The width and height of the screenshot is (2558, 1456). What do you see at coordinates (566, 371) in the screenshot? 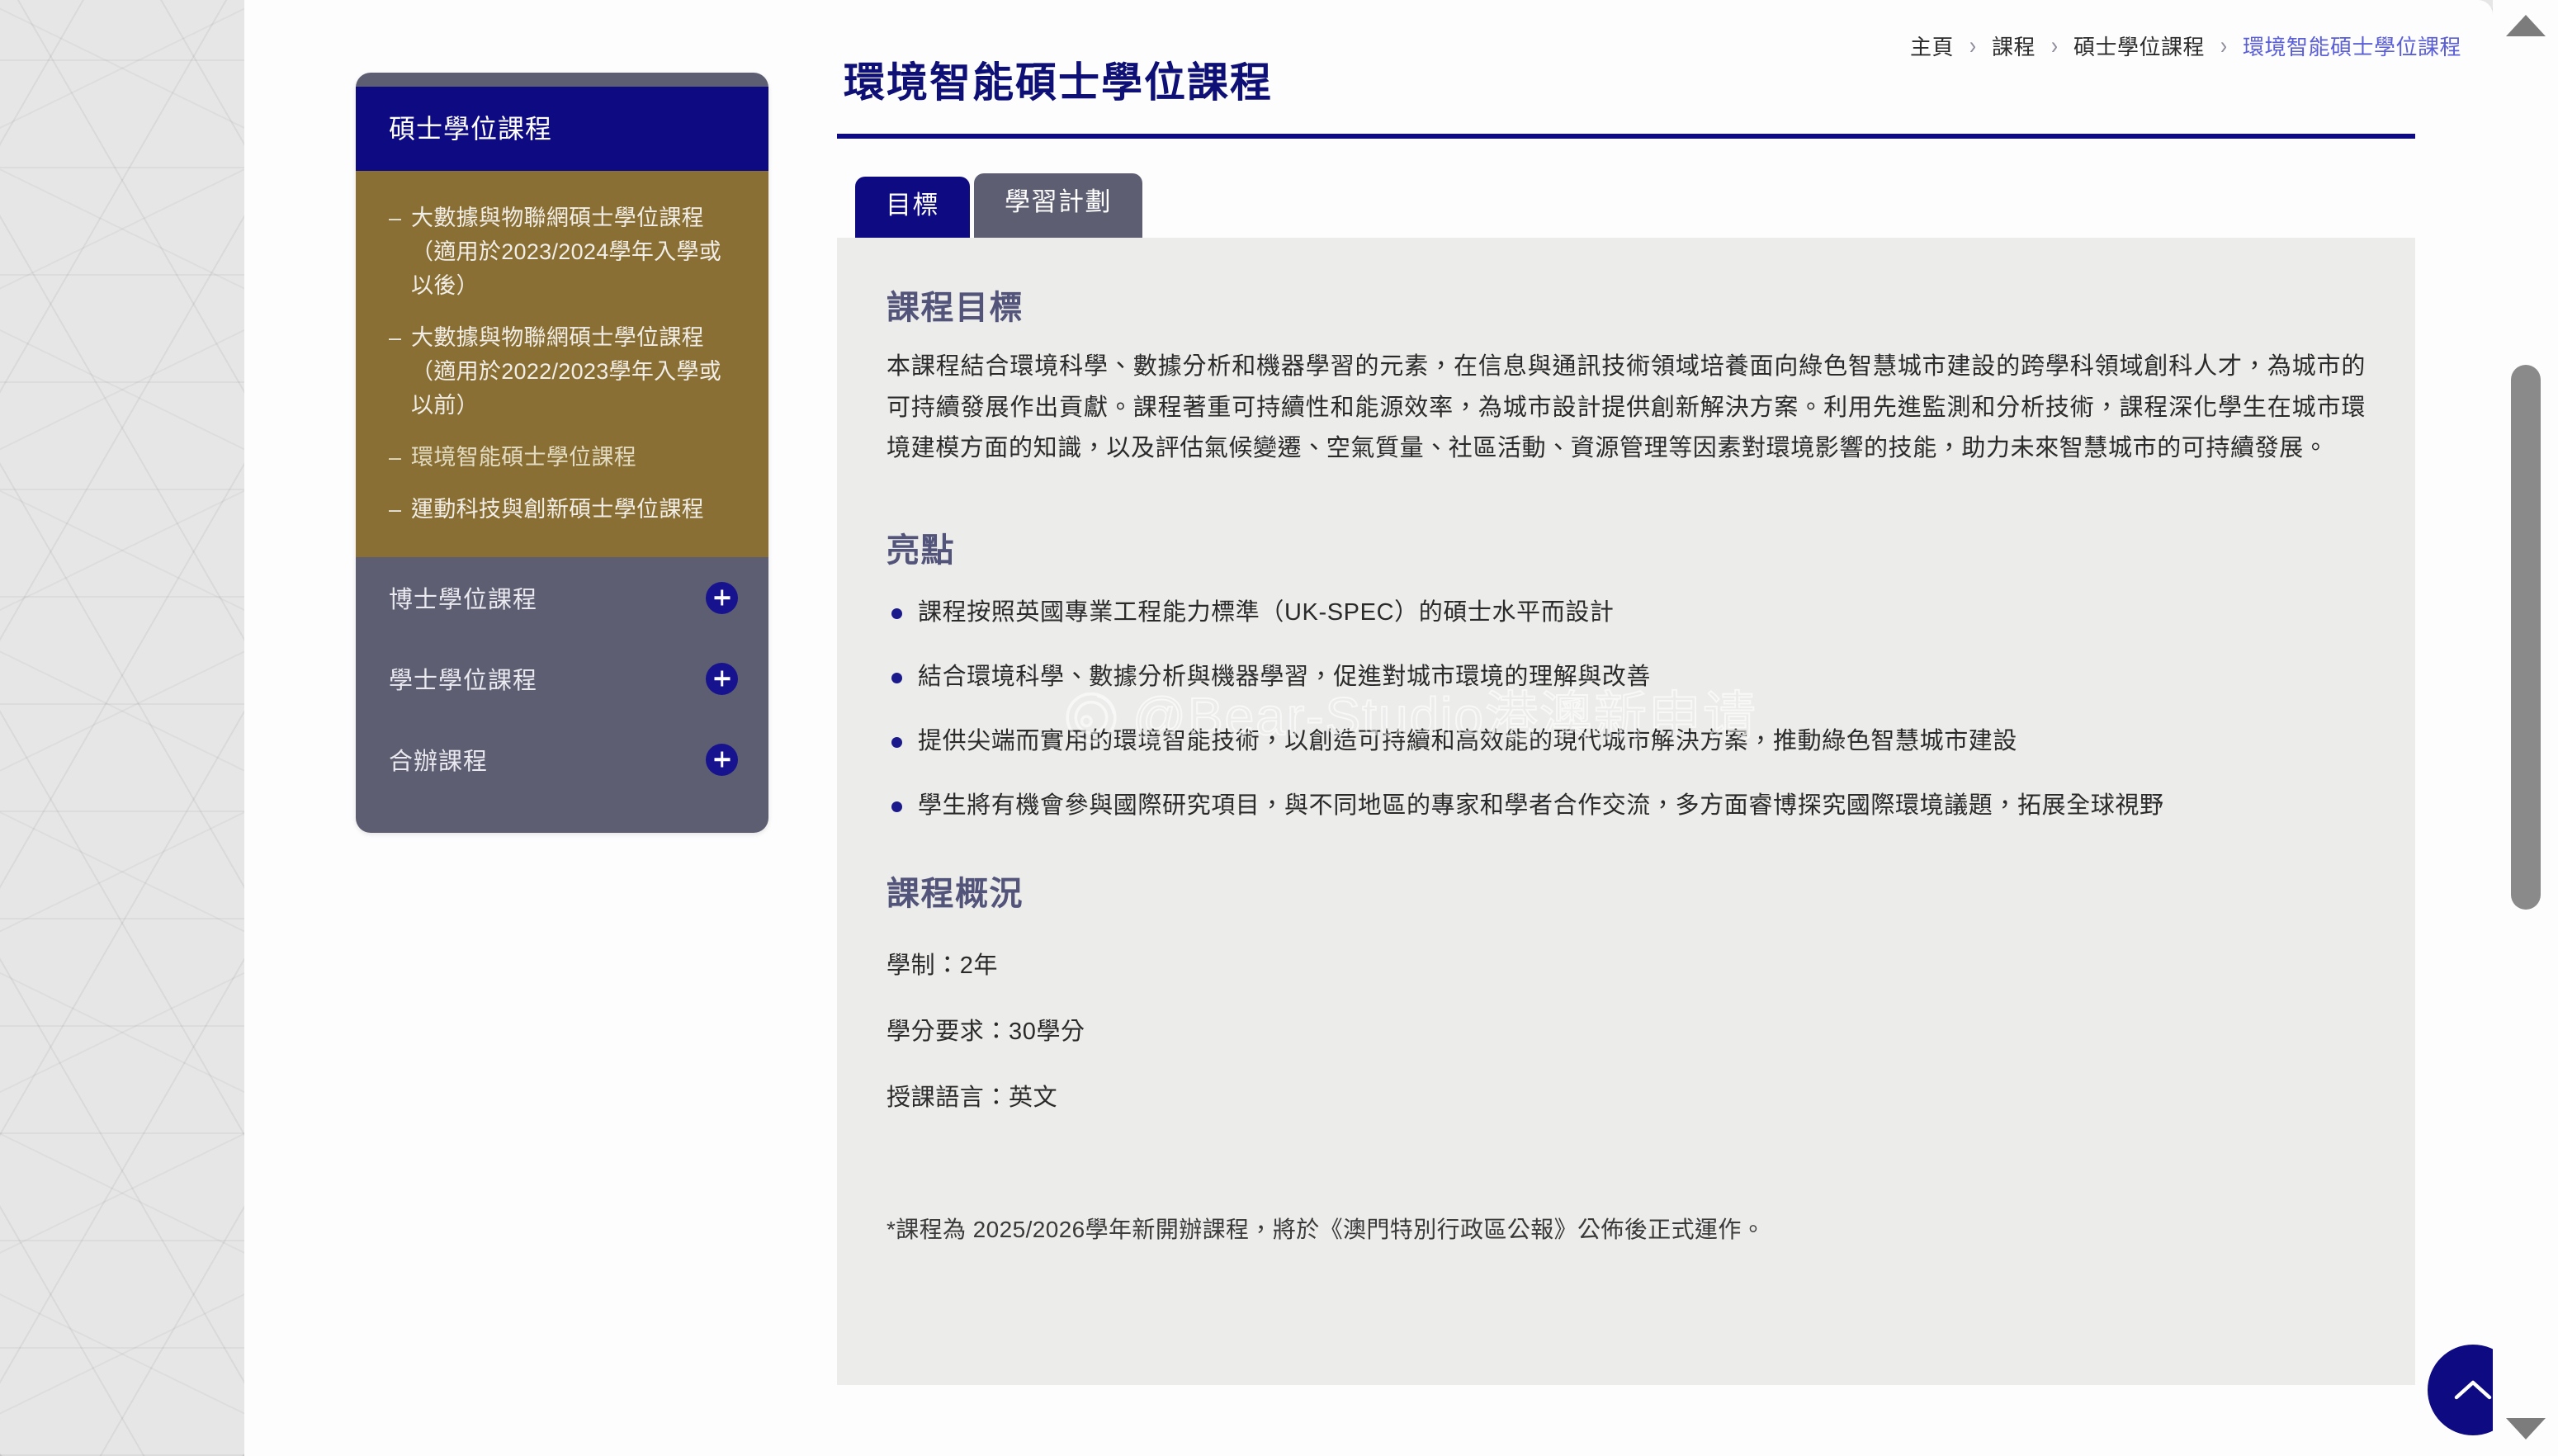
I see `sidebar-item-label: 大數據與物聯網碩士學位課程（適用於2022/2023學年入學或以前）` at bounding box center [566, 371].